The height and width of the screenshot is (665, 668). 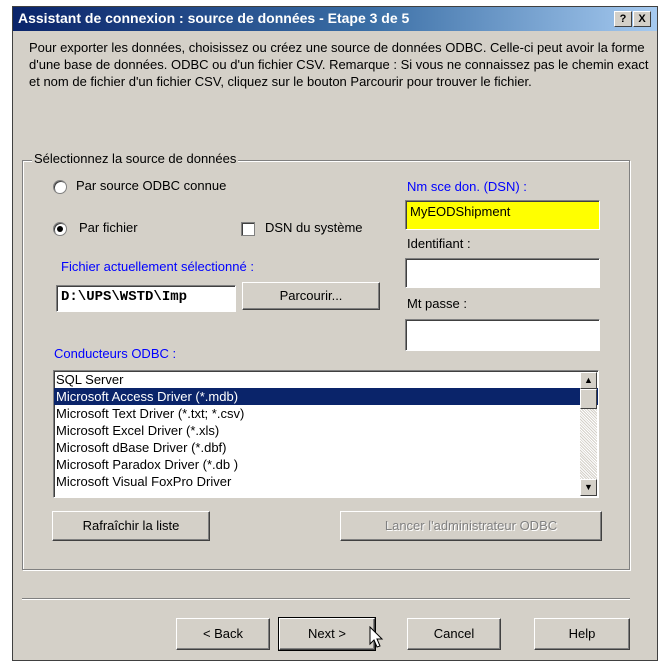 I want to click on refresh-list-button: Rafraîchir la liste, so click(x=131, y=526).